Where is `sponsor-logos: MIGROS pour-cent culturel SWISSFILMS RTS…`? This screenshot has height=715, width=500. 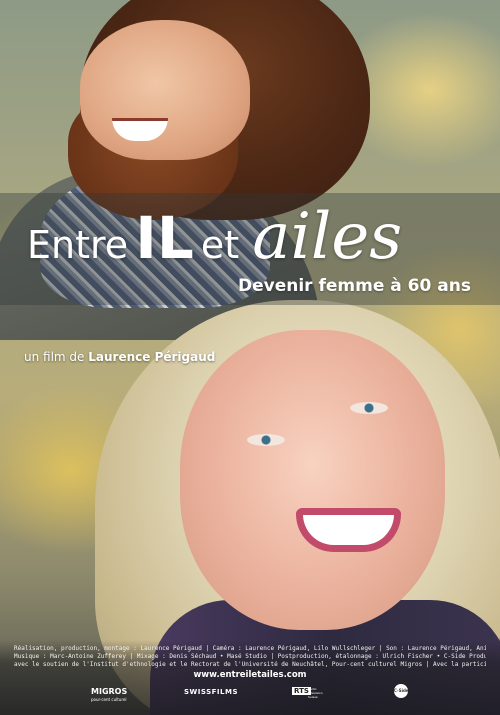 sponsor-logos: MIGROS pour-cent culturel SWISSFILMS RTS… is located at coordinates (250, 696).